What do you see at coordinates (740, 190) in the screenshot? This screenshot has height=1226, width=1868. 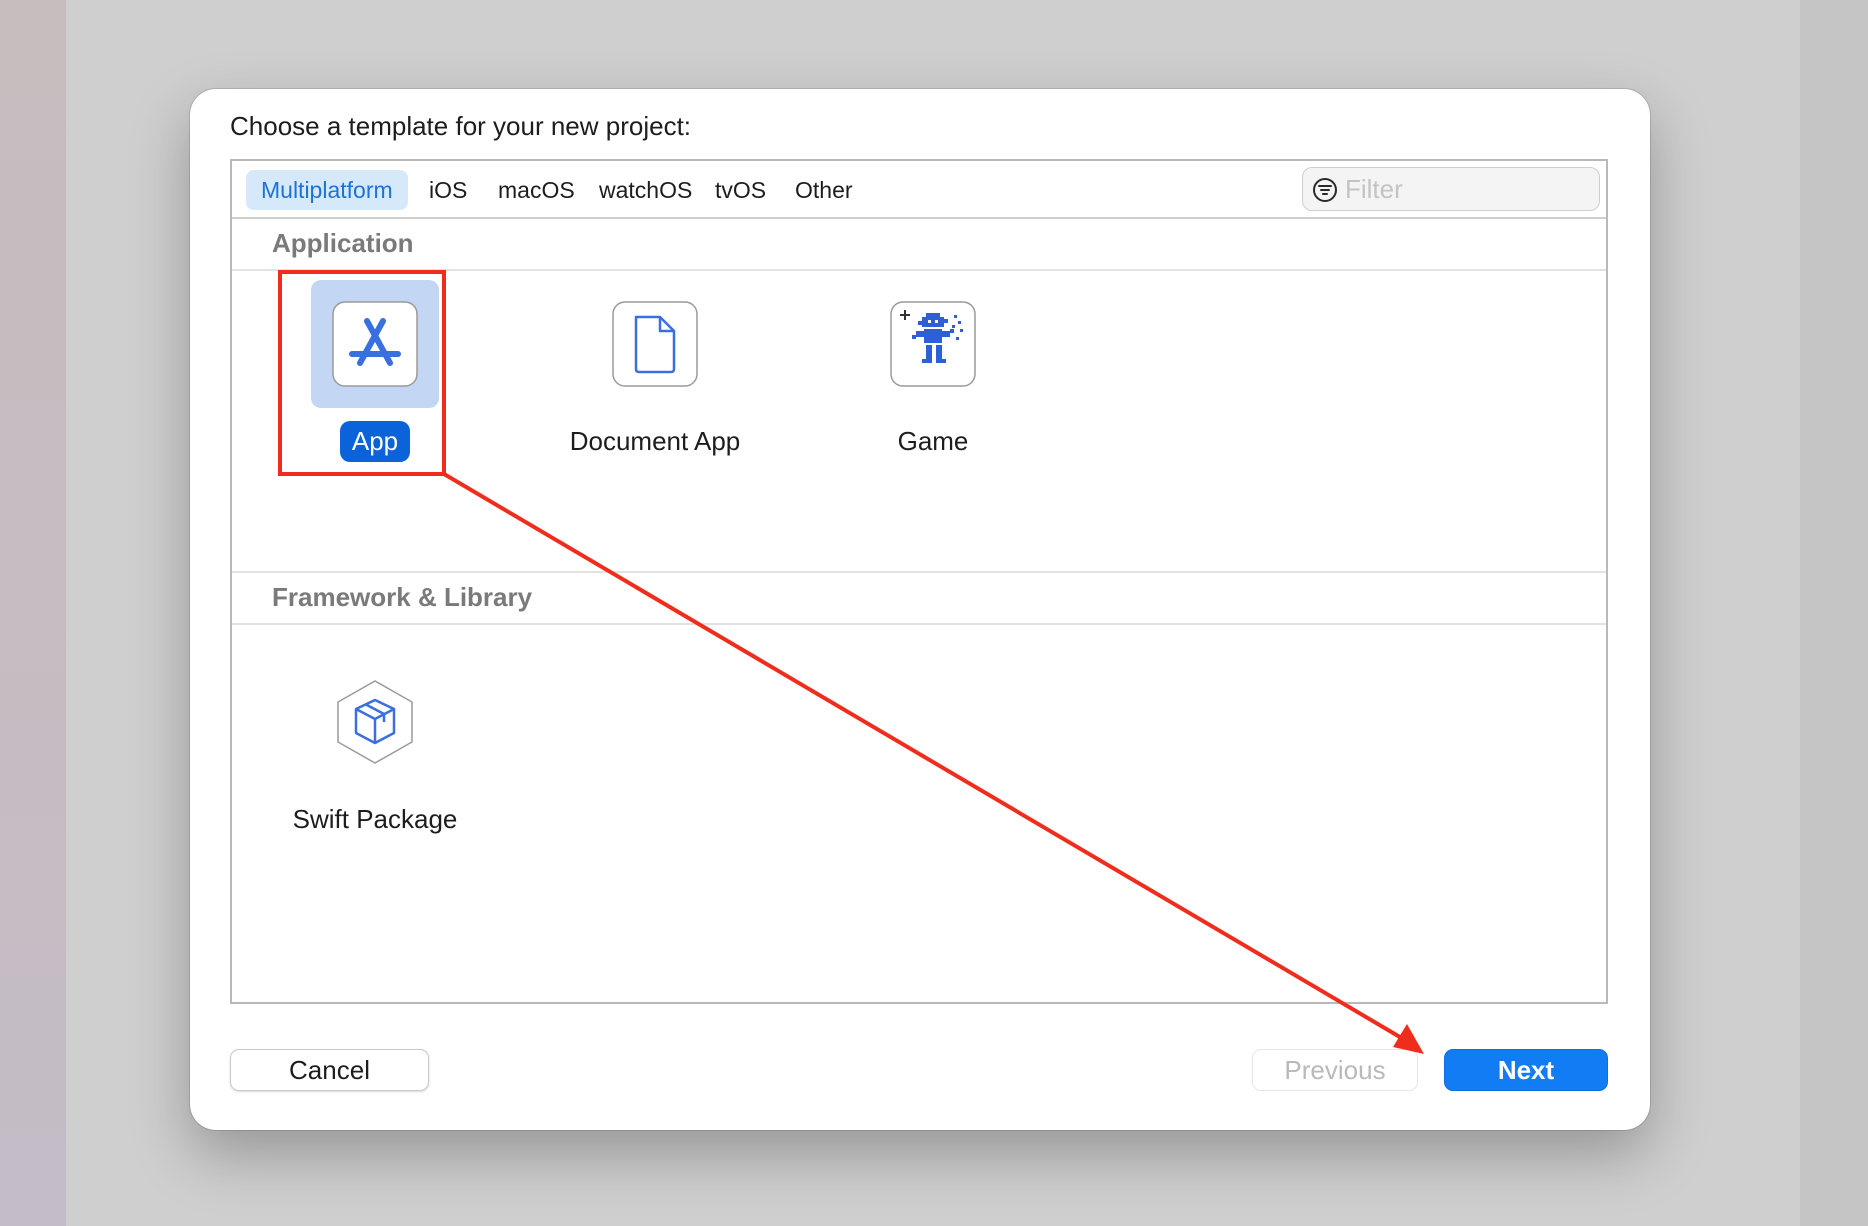 I see `tab-tvos: tvOS` at bounding box center [740, 190].